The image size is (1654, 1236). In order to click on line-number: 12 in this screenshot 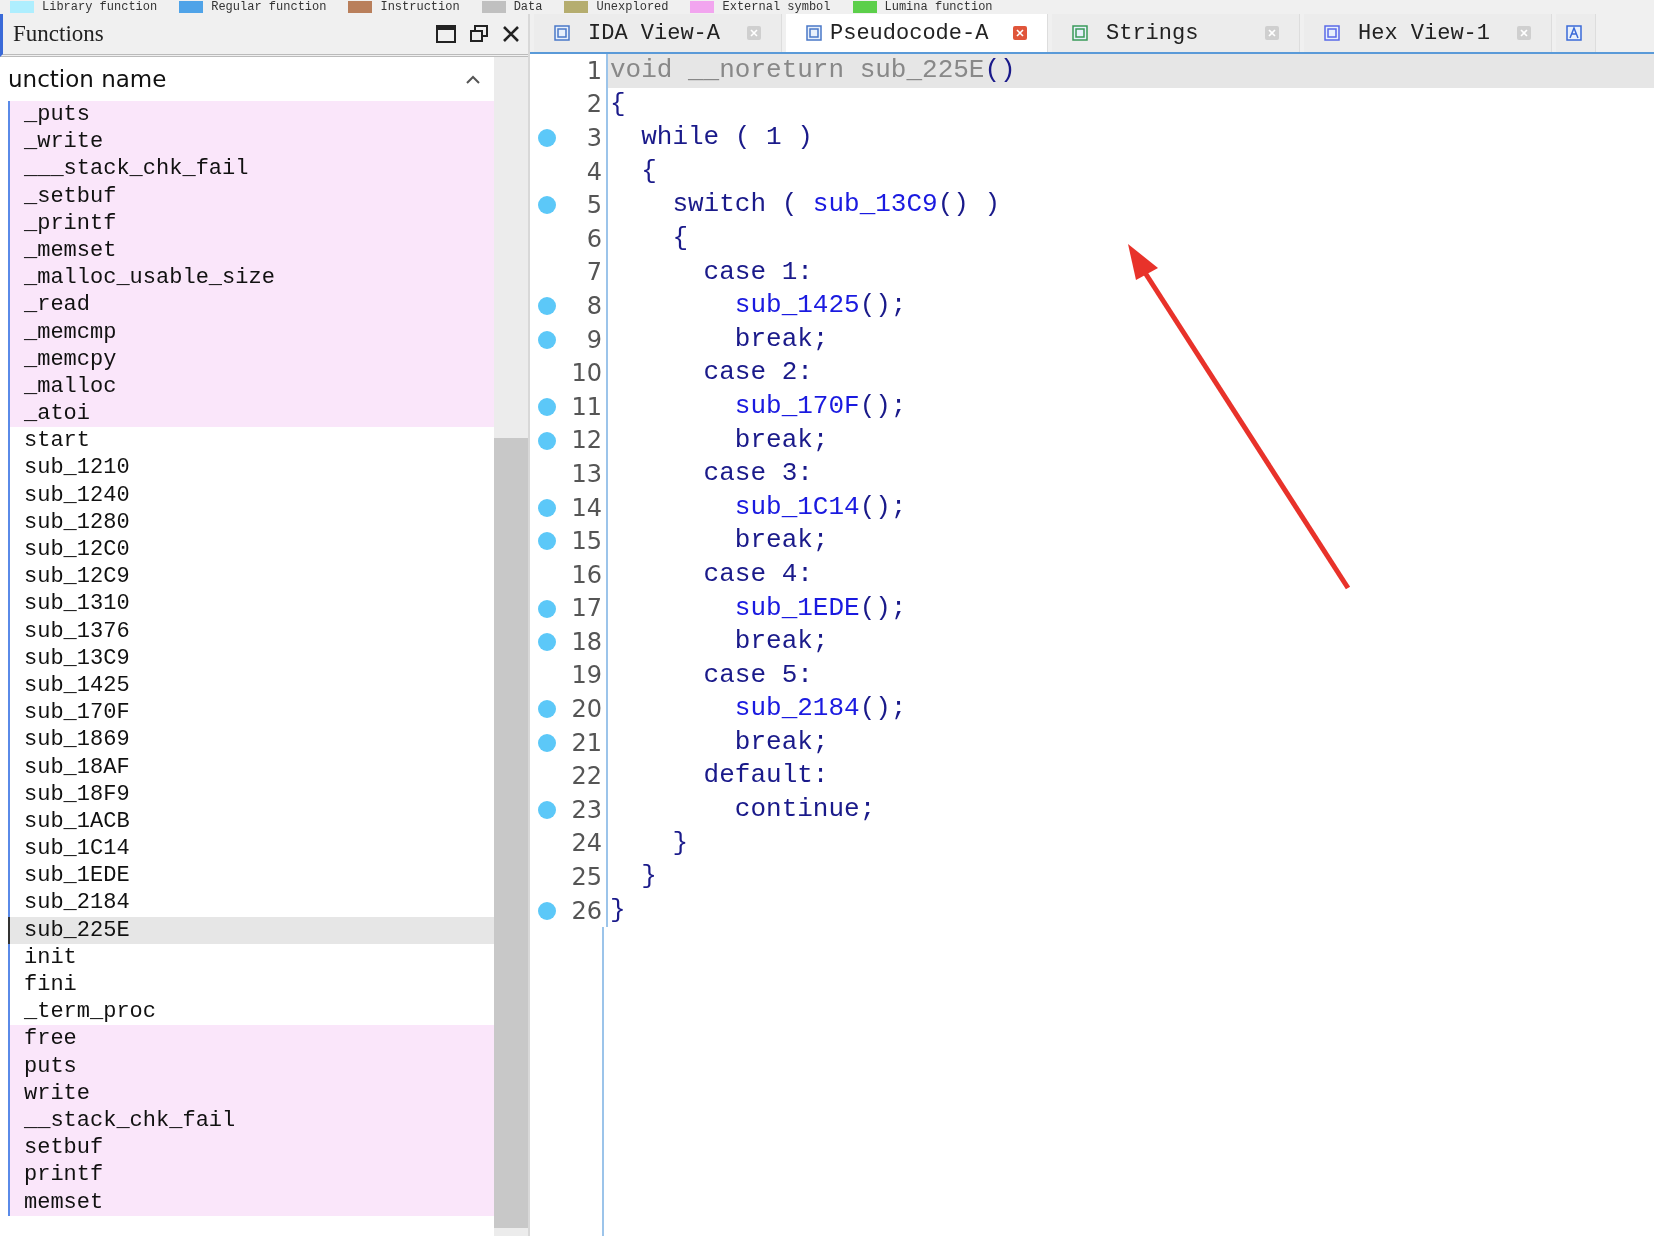, I will do `click(586, 440)`.